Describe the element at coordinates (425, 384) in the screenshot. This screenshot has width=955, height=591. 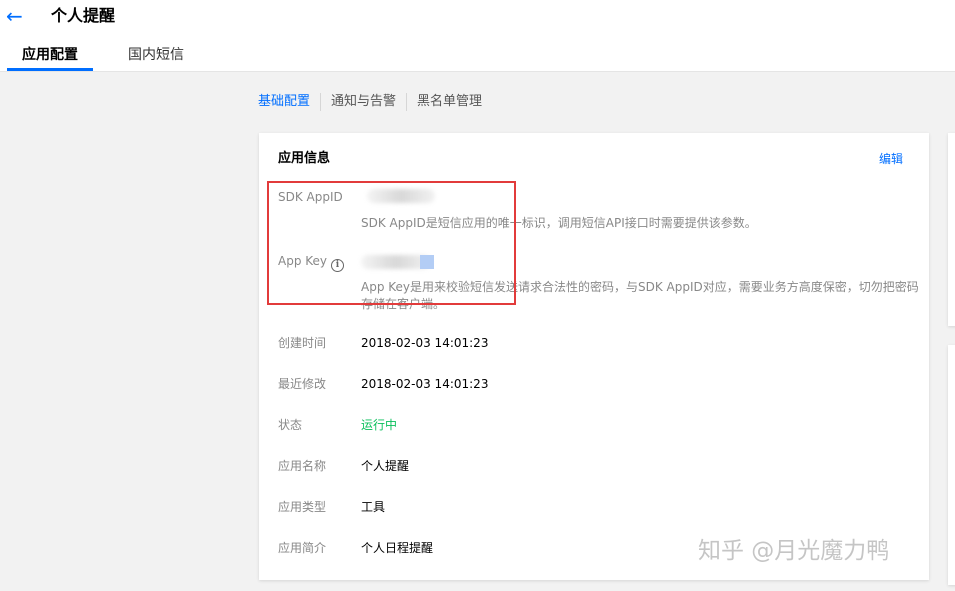
I see `modified-time-value: 2018-02-03 14:01:23` at that location.